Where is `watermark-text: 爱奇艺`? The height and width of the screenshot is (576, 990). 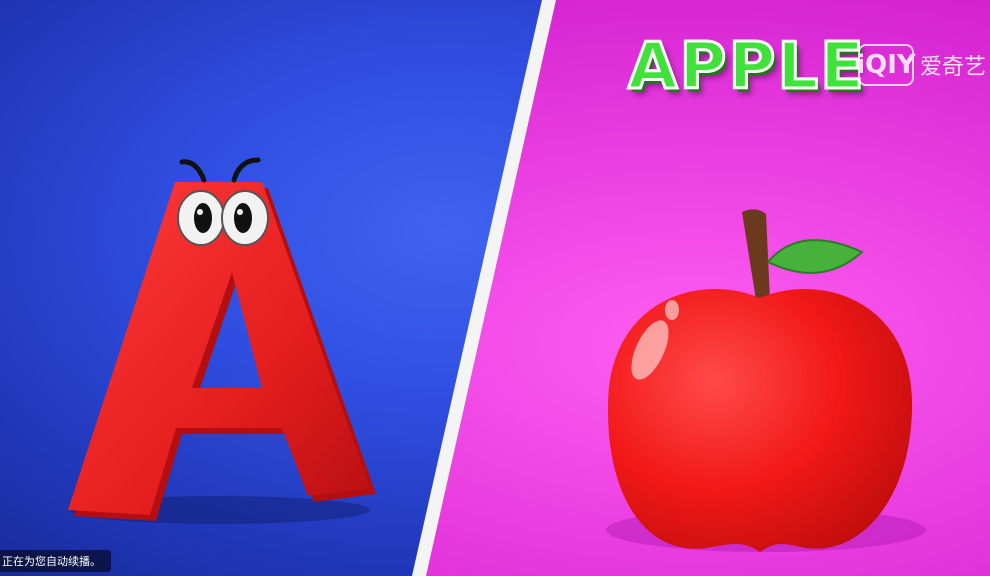 watermark-text: 爱奇艺 is located at coordinates (952, 67).